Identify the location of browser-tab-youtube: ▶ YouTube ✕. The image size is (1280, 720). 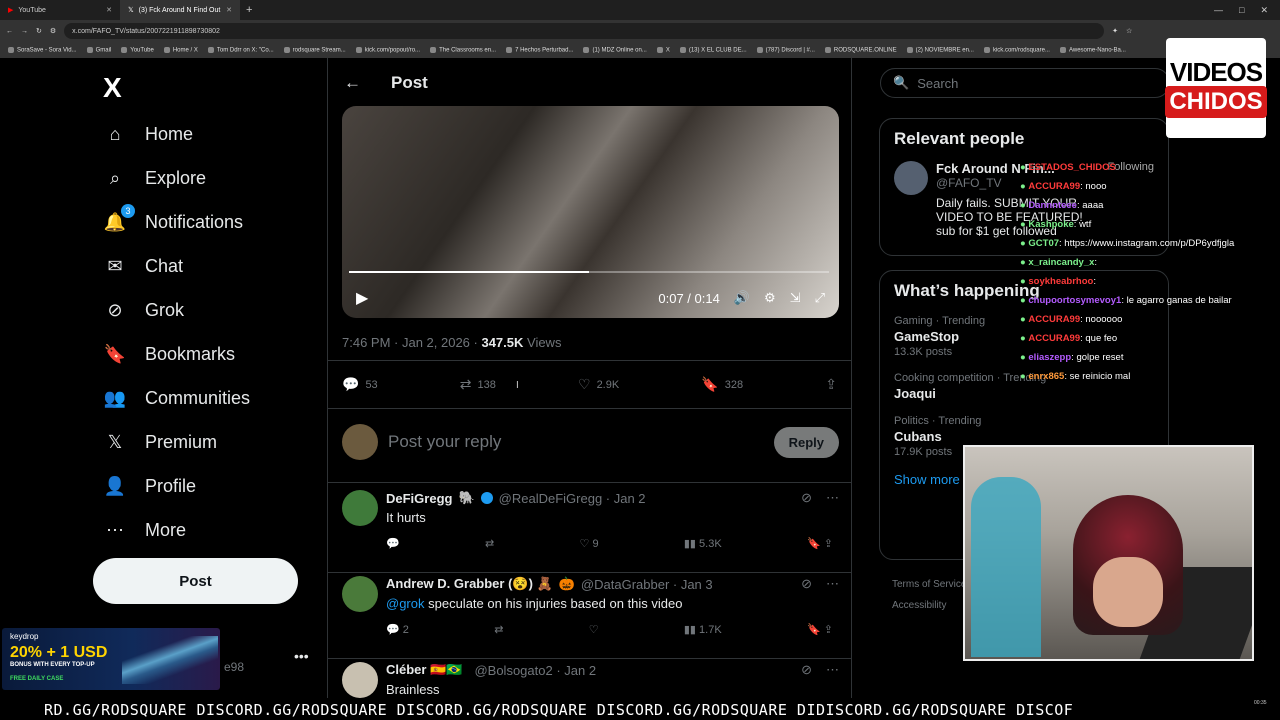
(60, 10).